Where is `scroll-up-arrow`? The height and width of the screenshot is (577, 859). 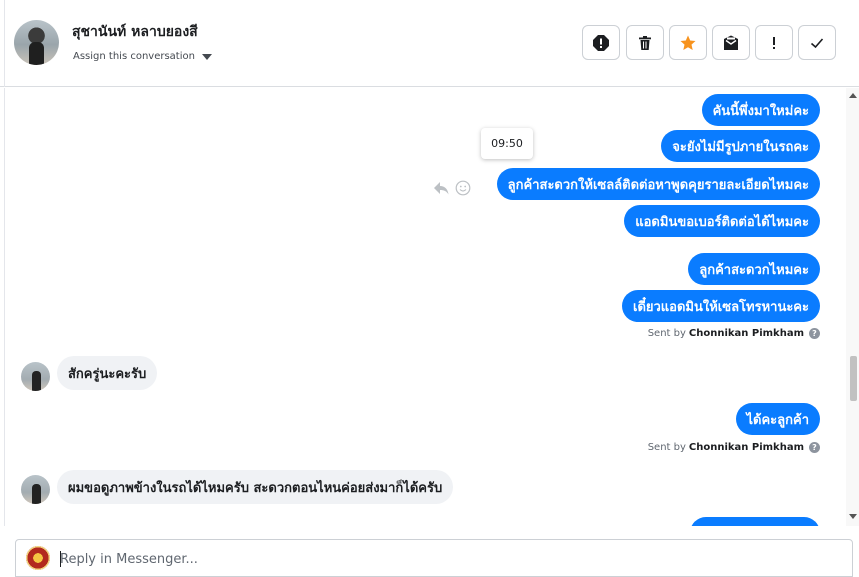 scroll-up-arrow is located at coordinates (853, 95).